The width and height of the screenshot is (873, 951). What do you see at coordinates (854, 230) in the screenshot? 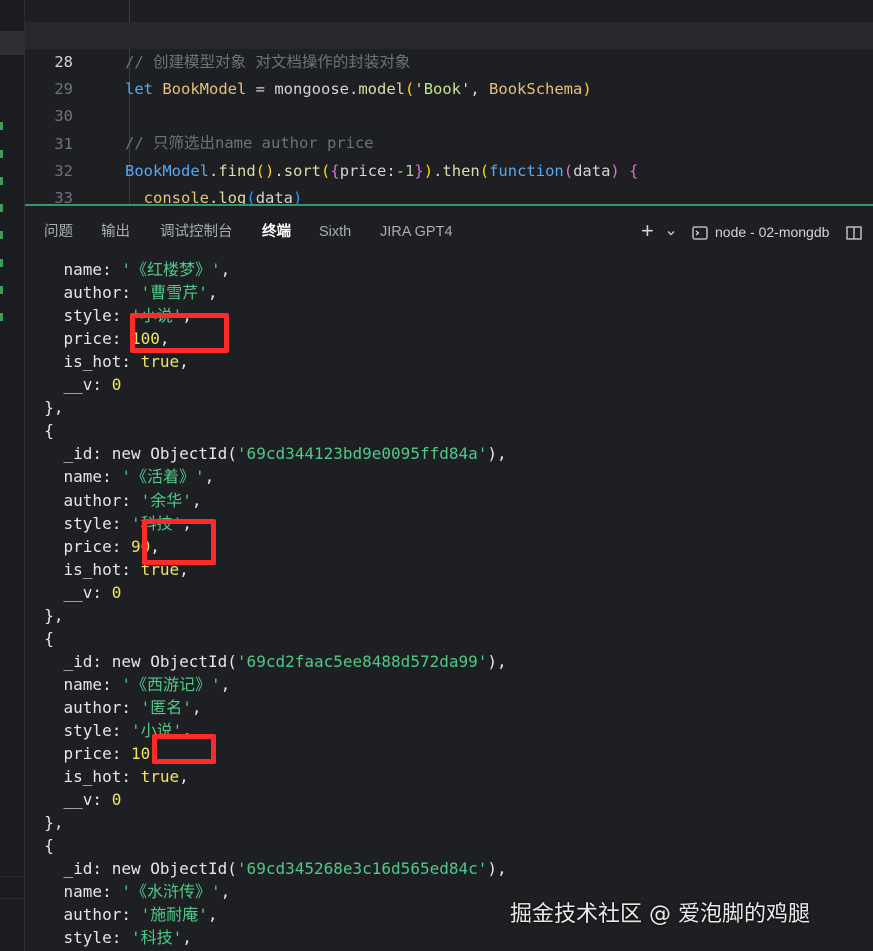
I see `split-terminal-icon` at bounding box center [854, 230].